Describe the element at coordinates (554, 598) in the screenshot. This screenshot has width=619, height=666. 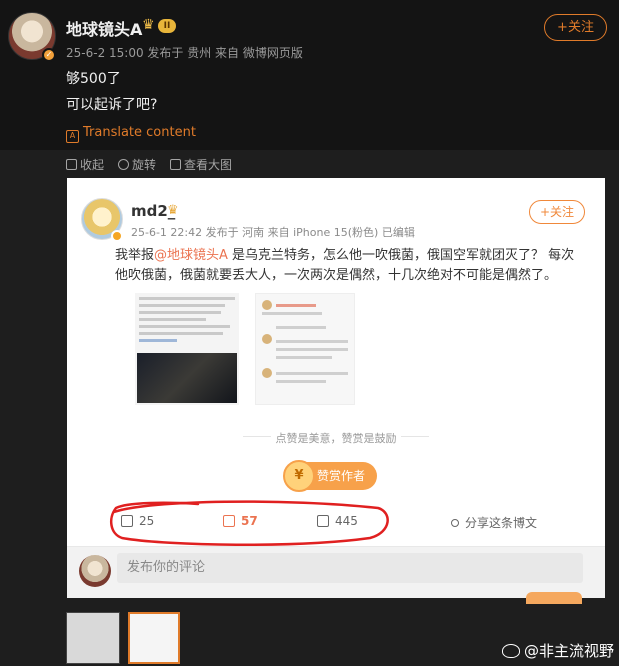
I see `orange-button-partial` at that location.